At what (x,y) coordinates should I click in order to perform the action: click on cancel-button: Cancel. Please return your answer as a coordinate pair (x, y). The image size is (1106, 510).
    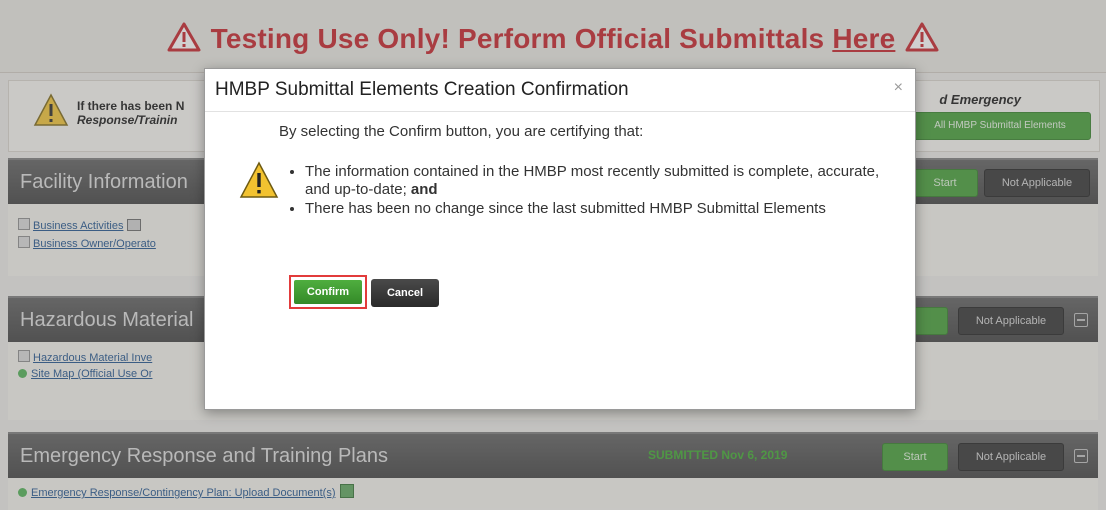
    Looking at the image, I should click on (405, 293).